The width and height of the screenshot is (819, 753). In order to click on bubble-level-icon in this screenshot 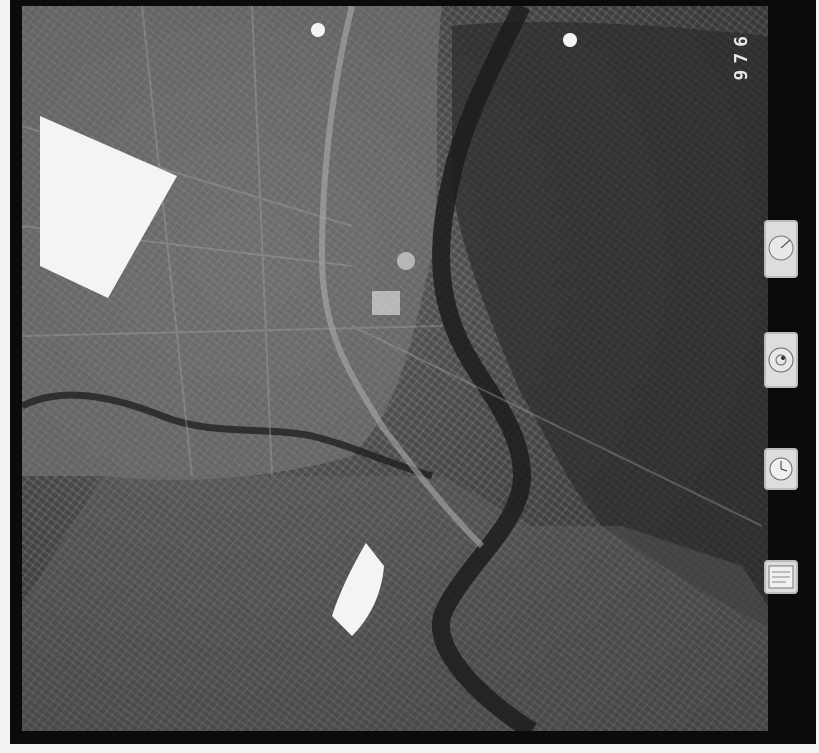, I will do `click(781, 360)`.